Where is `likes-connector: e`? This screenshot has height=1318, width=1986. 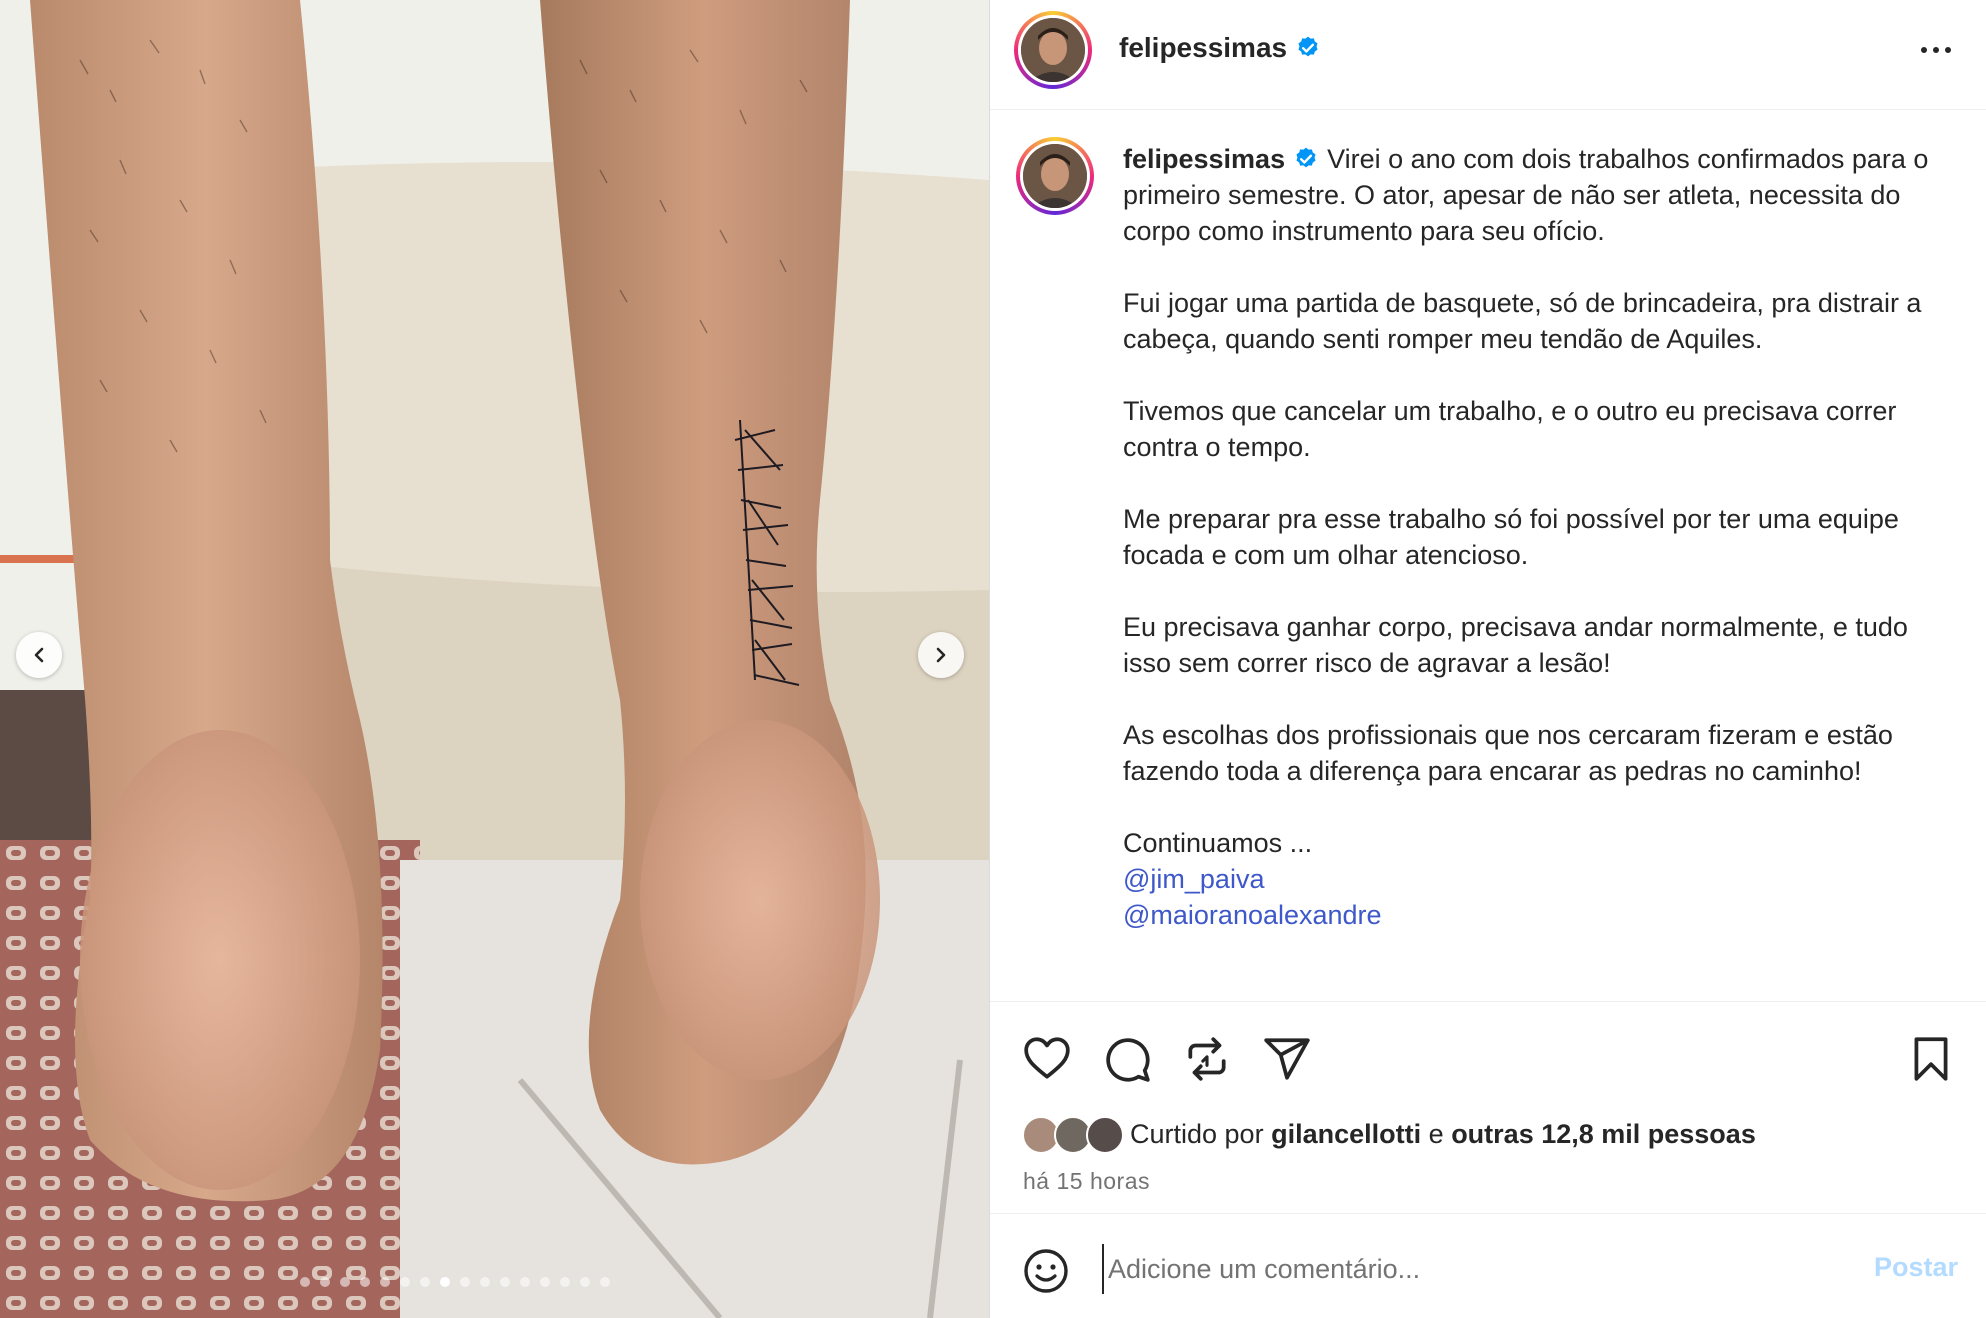
likes-connector: e is located at coordinates (1436, 1133).